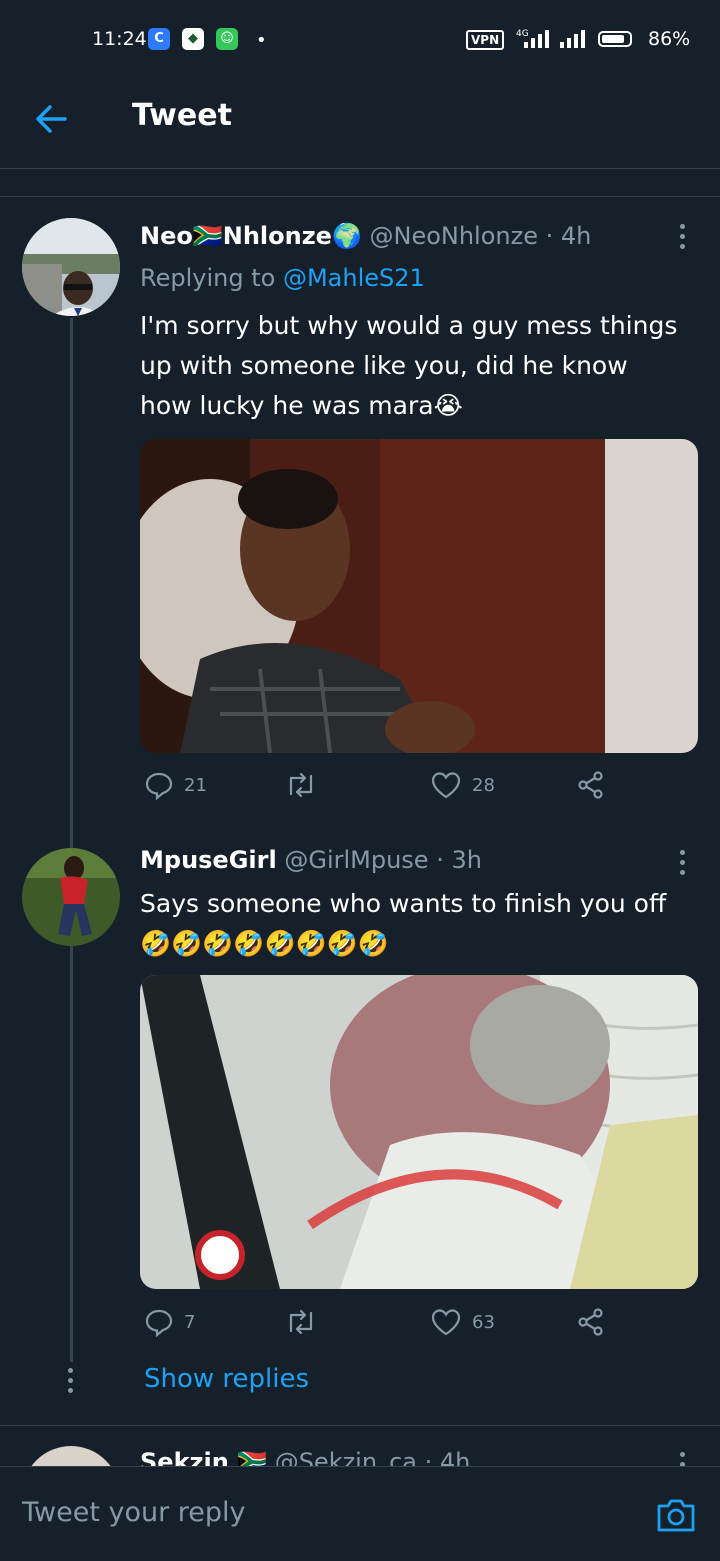 The image size is (720, 1561). Describe the element at coordinates (354, 278) in the screenshot. I see `mention-link: @MahleS21` at that location.